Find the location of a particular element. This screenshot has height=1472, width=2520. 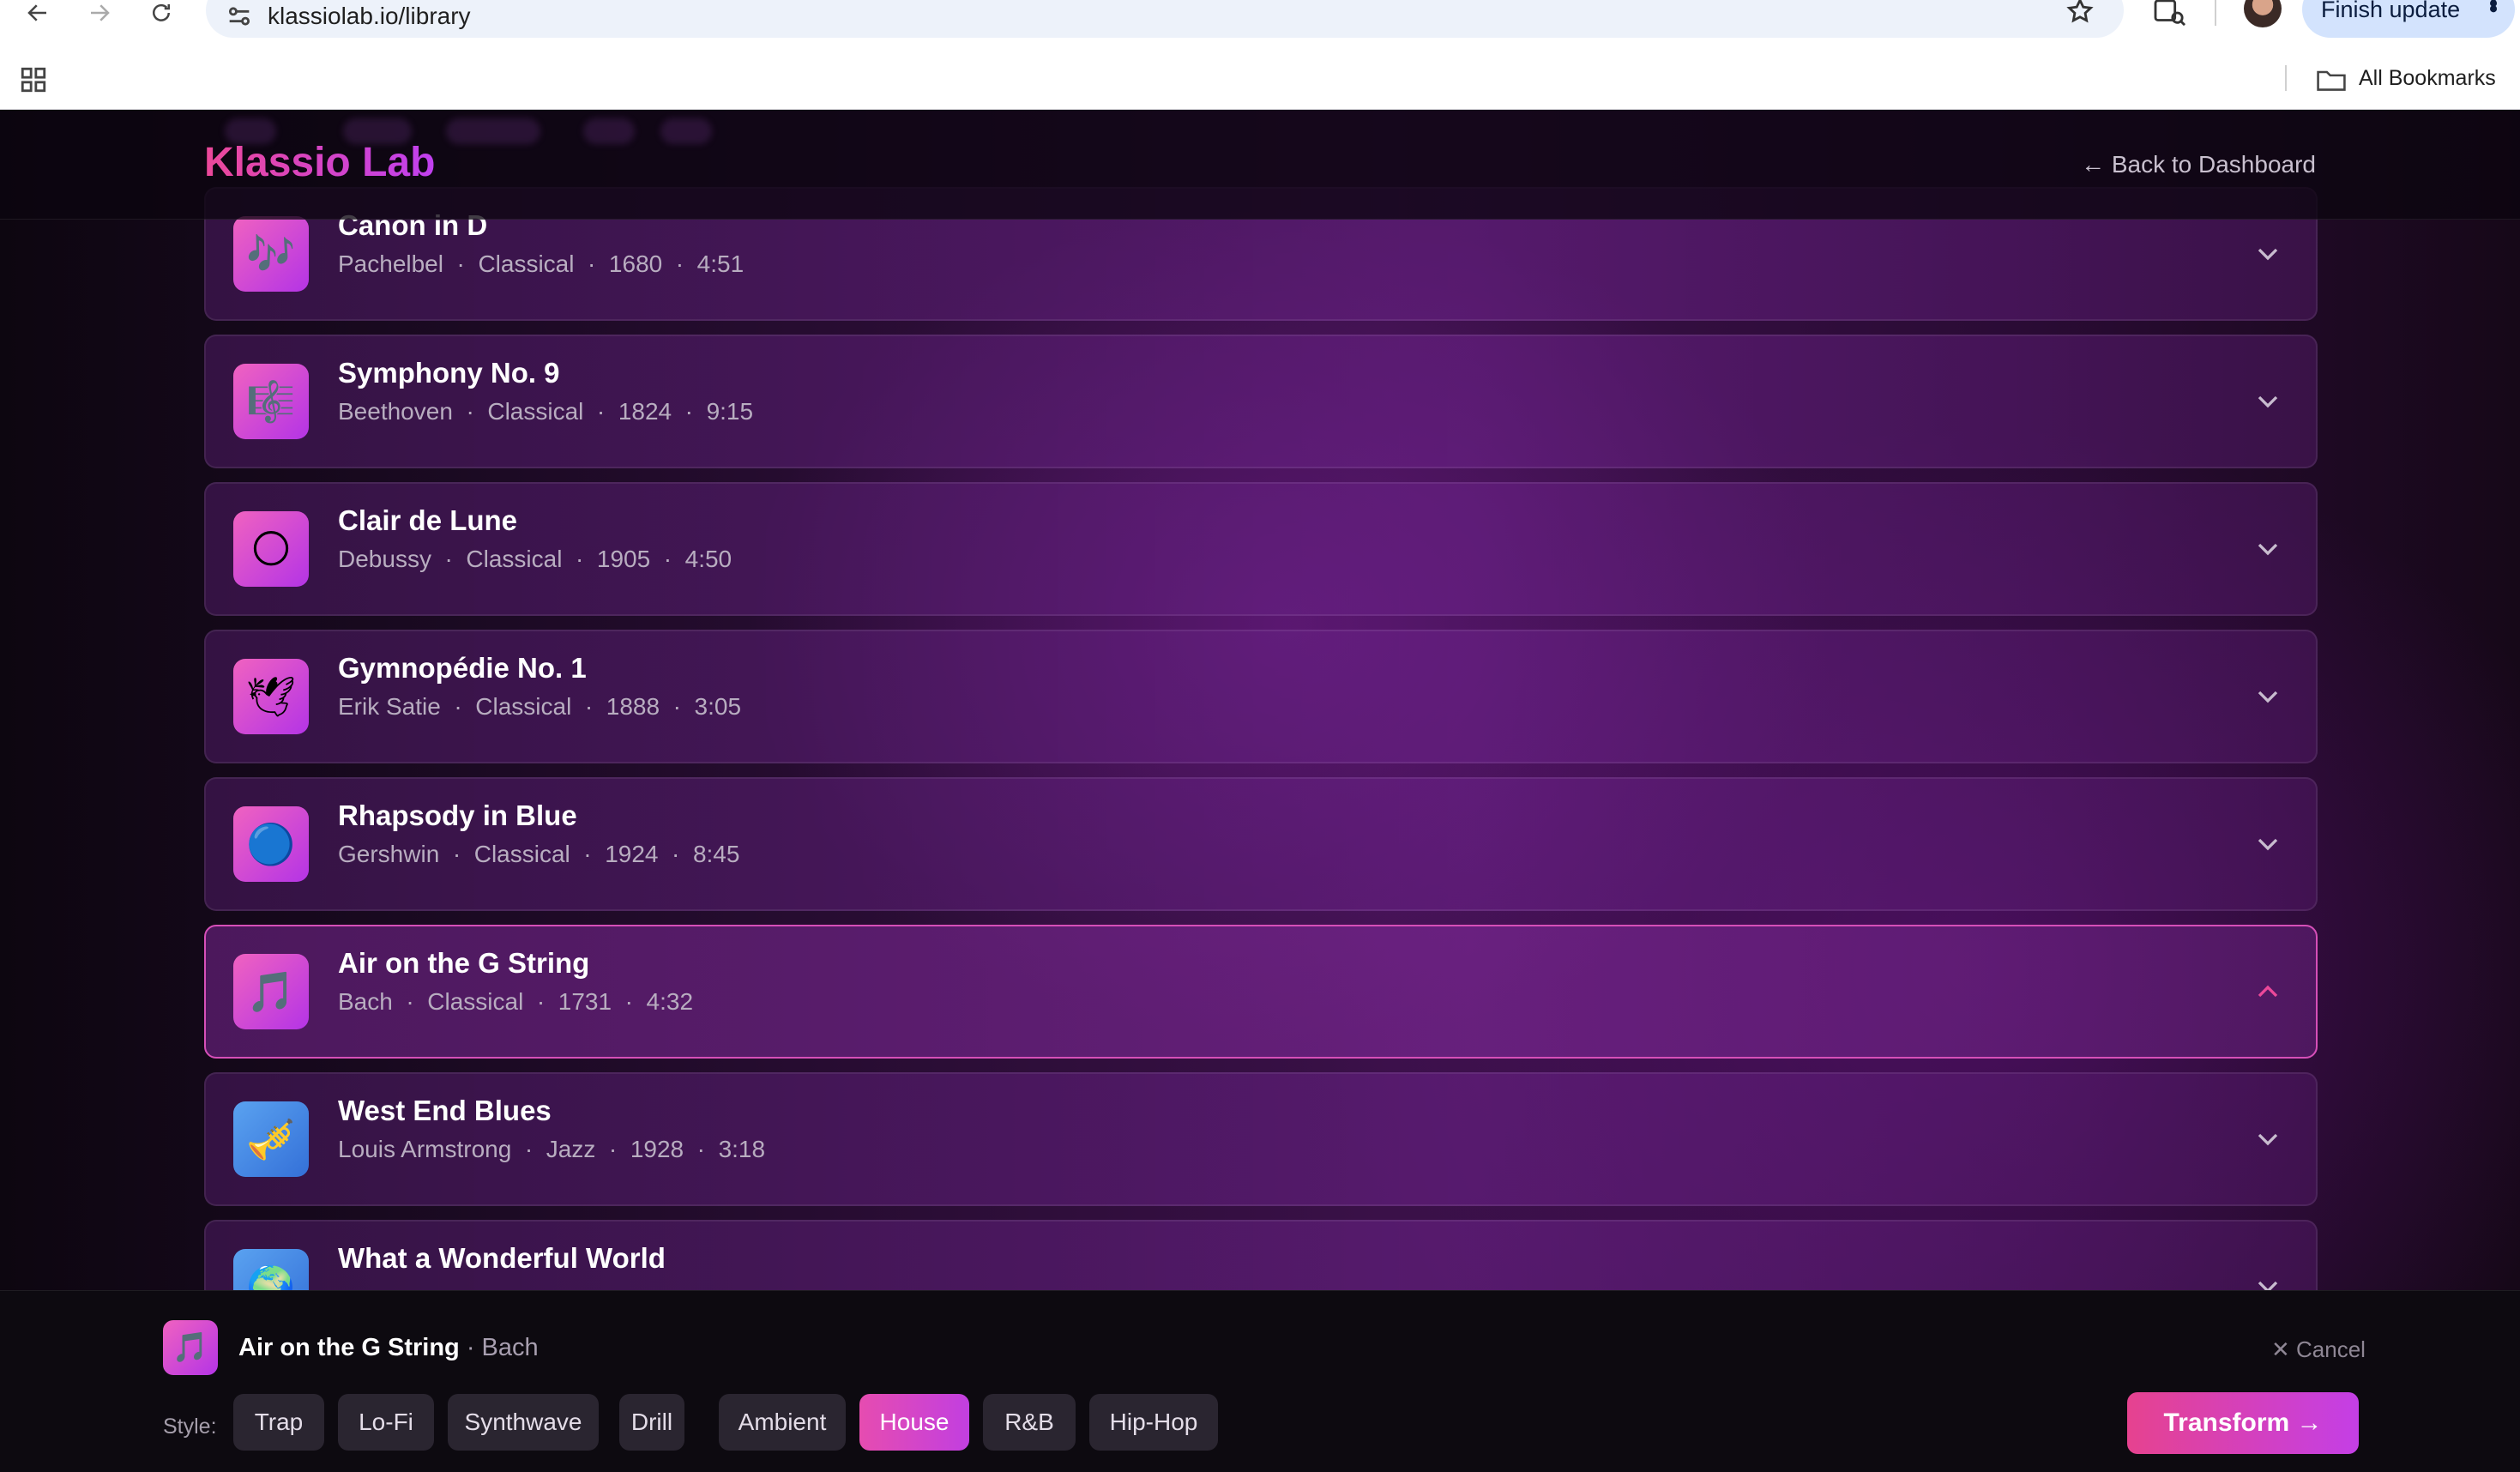

selected-track-thumbnail: 🎵 is located at coordinates (190, 1347).